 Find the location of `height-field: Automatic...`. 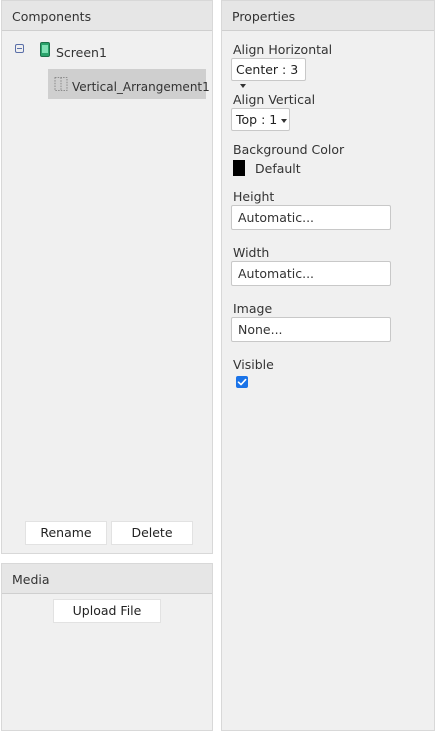

height-field: Automatic... is located at coordinates (311, 217).